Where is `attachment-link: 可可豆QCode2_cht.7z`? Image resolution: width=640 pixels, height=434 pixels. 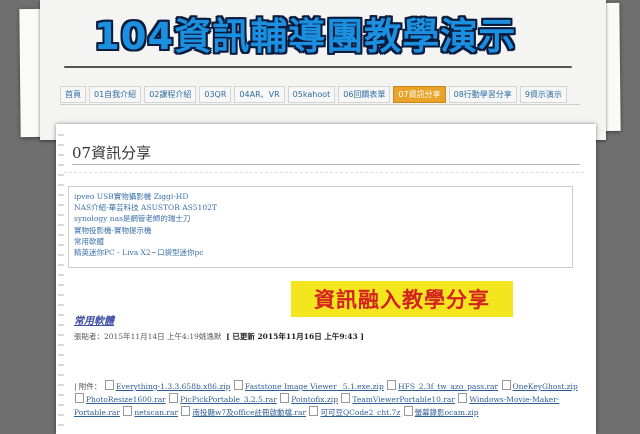
attachment-link: 可可豆QCode2_cht.7z is located at coordinates (360, 412).